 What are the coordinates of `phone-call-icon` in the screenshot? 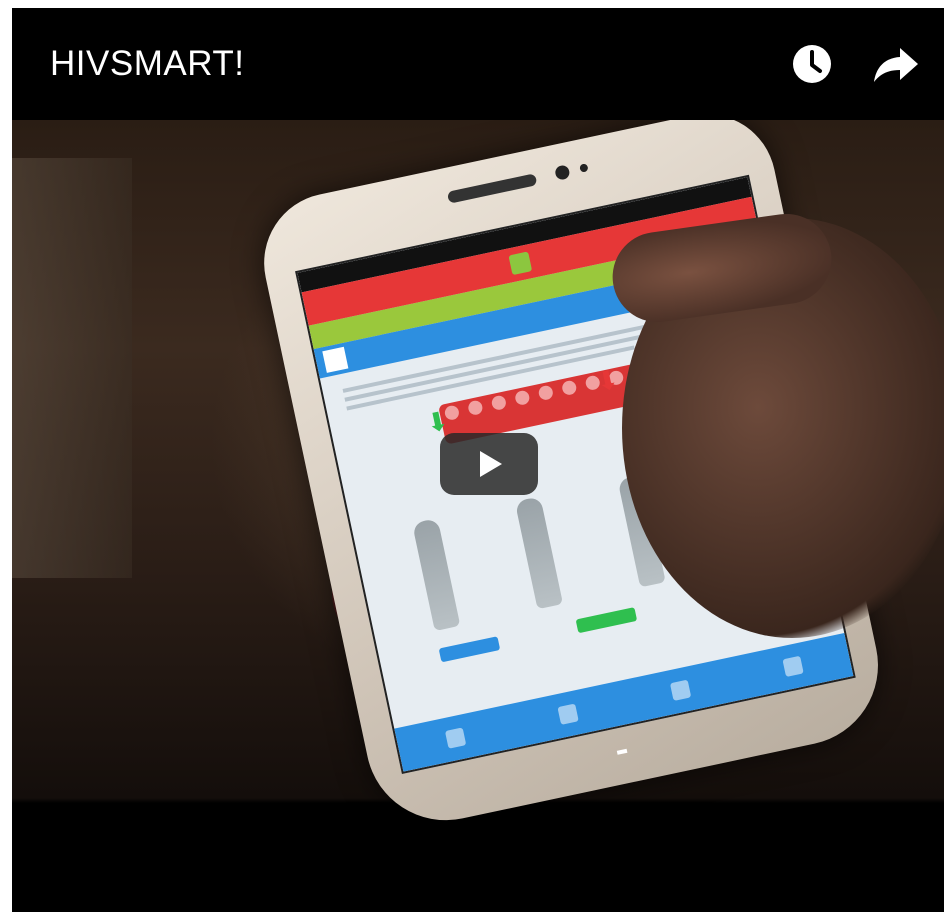 It's located at (520, 263).